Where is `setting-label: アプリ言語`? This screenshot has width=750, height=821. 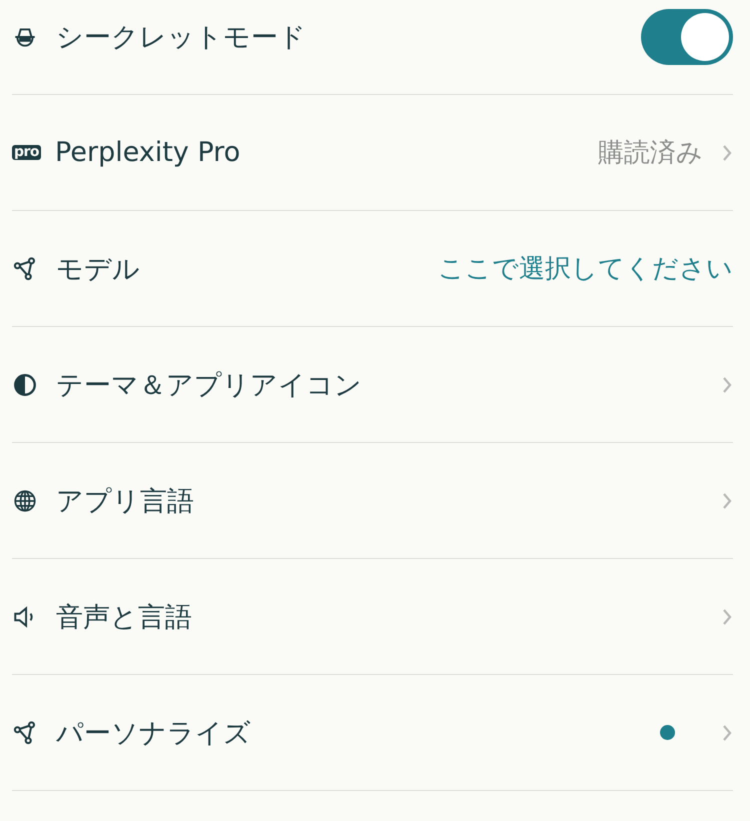
setting-label: アプリ言語 is located at coordinates (125, 501).